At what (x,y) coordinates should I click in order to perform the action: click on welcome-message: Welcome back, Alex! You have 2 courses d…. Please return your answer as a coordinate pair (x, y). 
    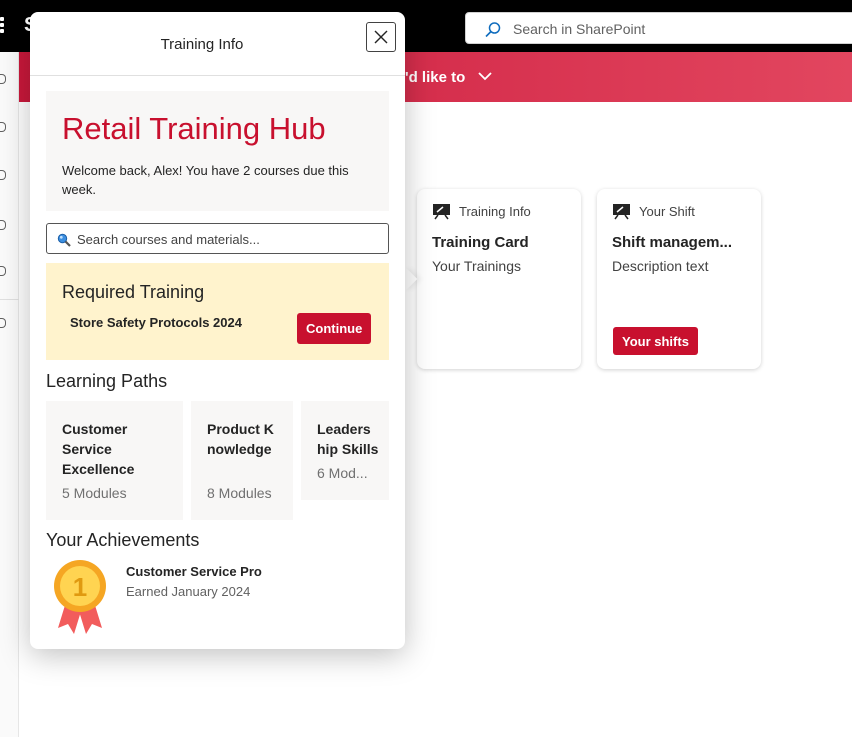
    Looking at the image, I should click on (205, 180).